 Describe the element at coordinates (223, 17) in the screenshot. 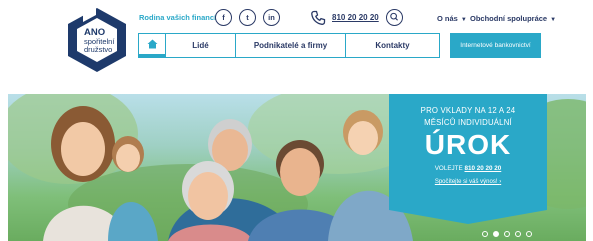

I see `facebook-icon: f` at that location.